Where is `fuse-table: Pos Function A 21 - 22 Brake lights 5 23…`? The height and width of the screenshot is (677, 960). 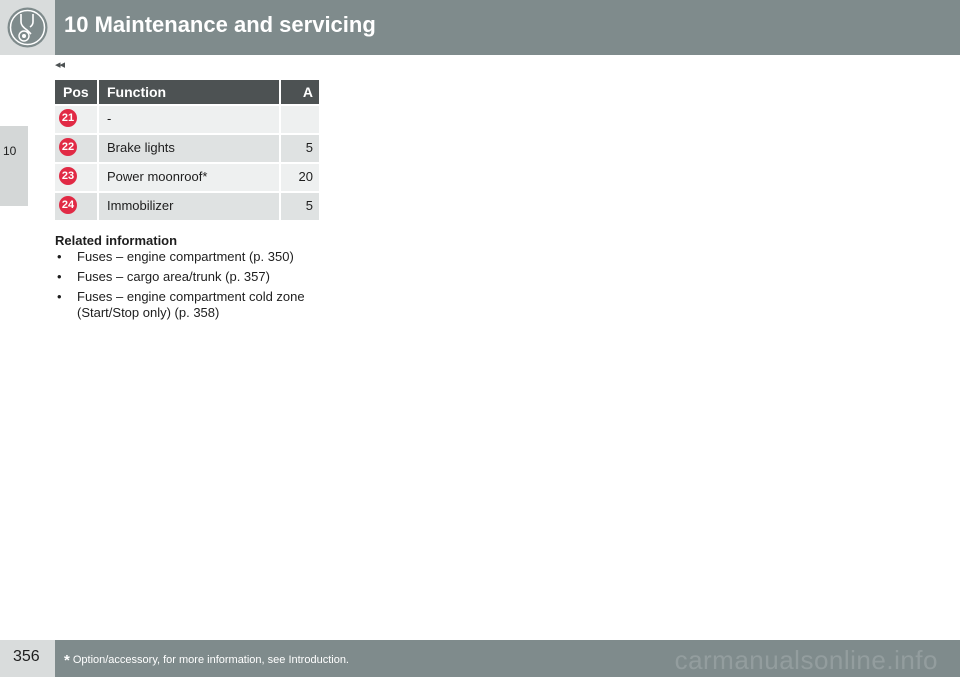 fuse-table: Pos Function A 21 - 22 Brake lights 5 23… is located at coordinates (187, 150).